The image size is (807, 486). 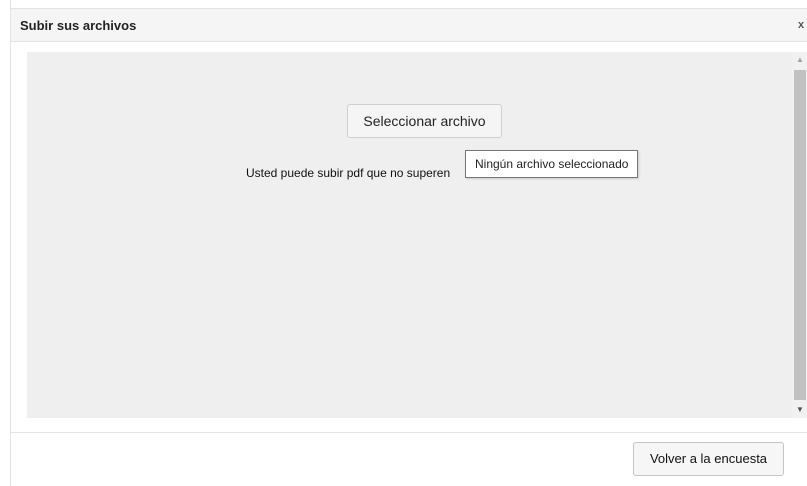 I want to click on close-icon: x, so click(x=802, y=25).